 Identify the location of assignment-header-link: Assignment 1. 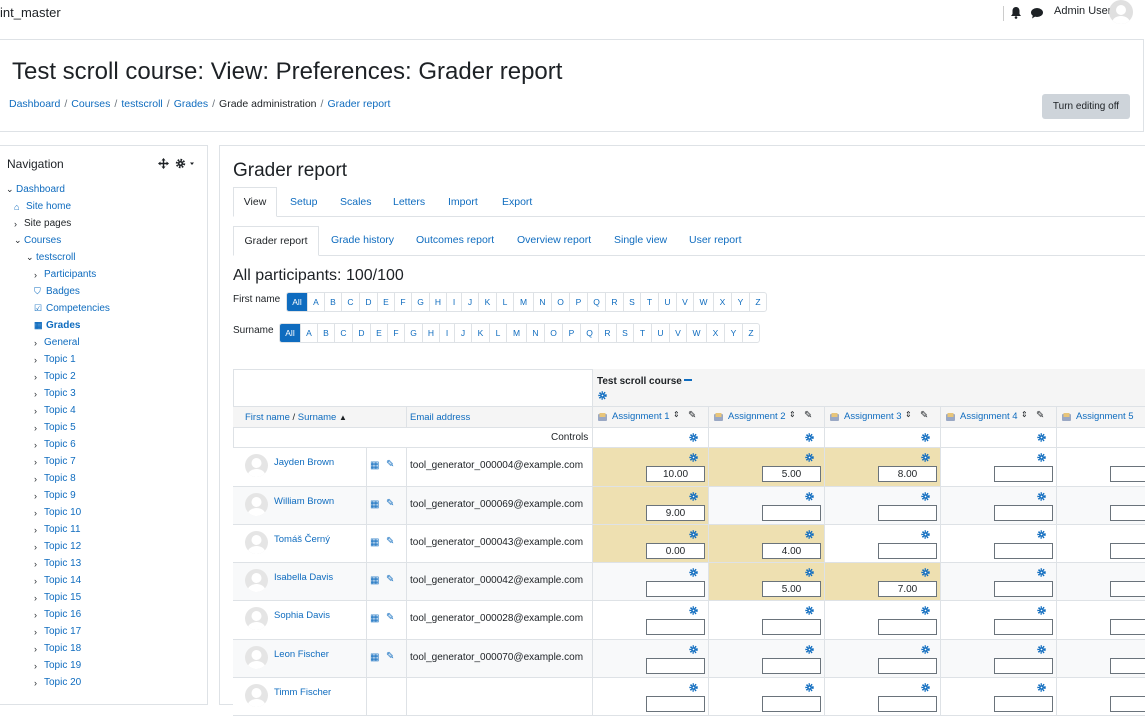
(641, 416).